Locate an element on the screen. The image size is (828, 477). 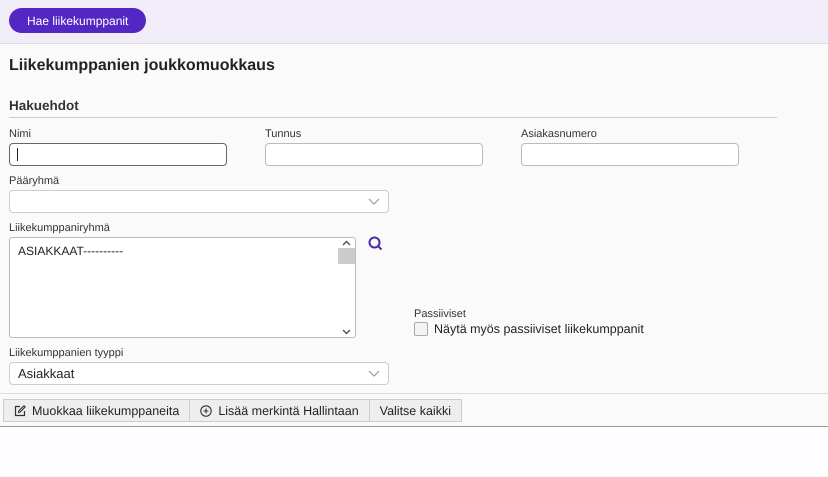
field-label: Pääryhmä is located at coordinates (34, 182).